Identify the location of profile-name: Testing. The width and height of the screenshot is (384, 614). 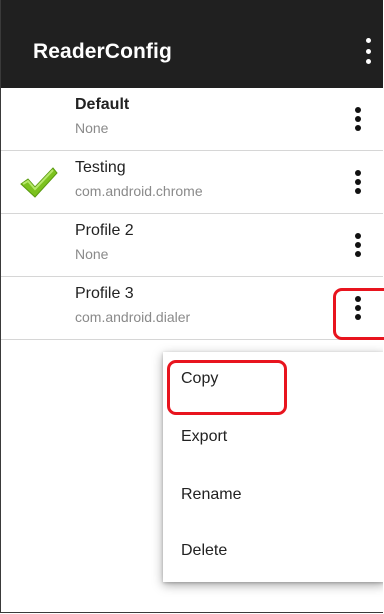
(100, 167).